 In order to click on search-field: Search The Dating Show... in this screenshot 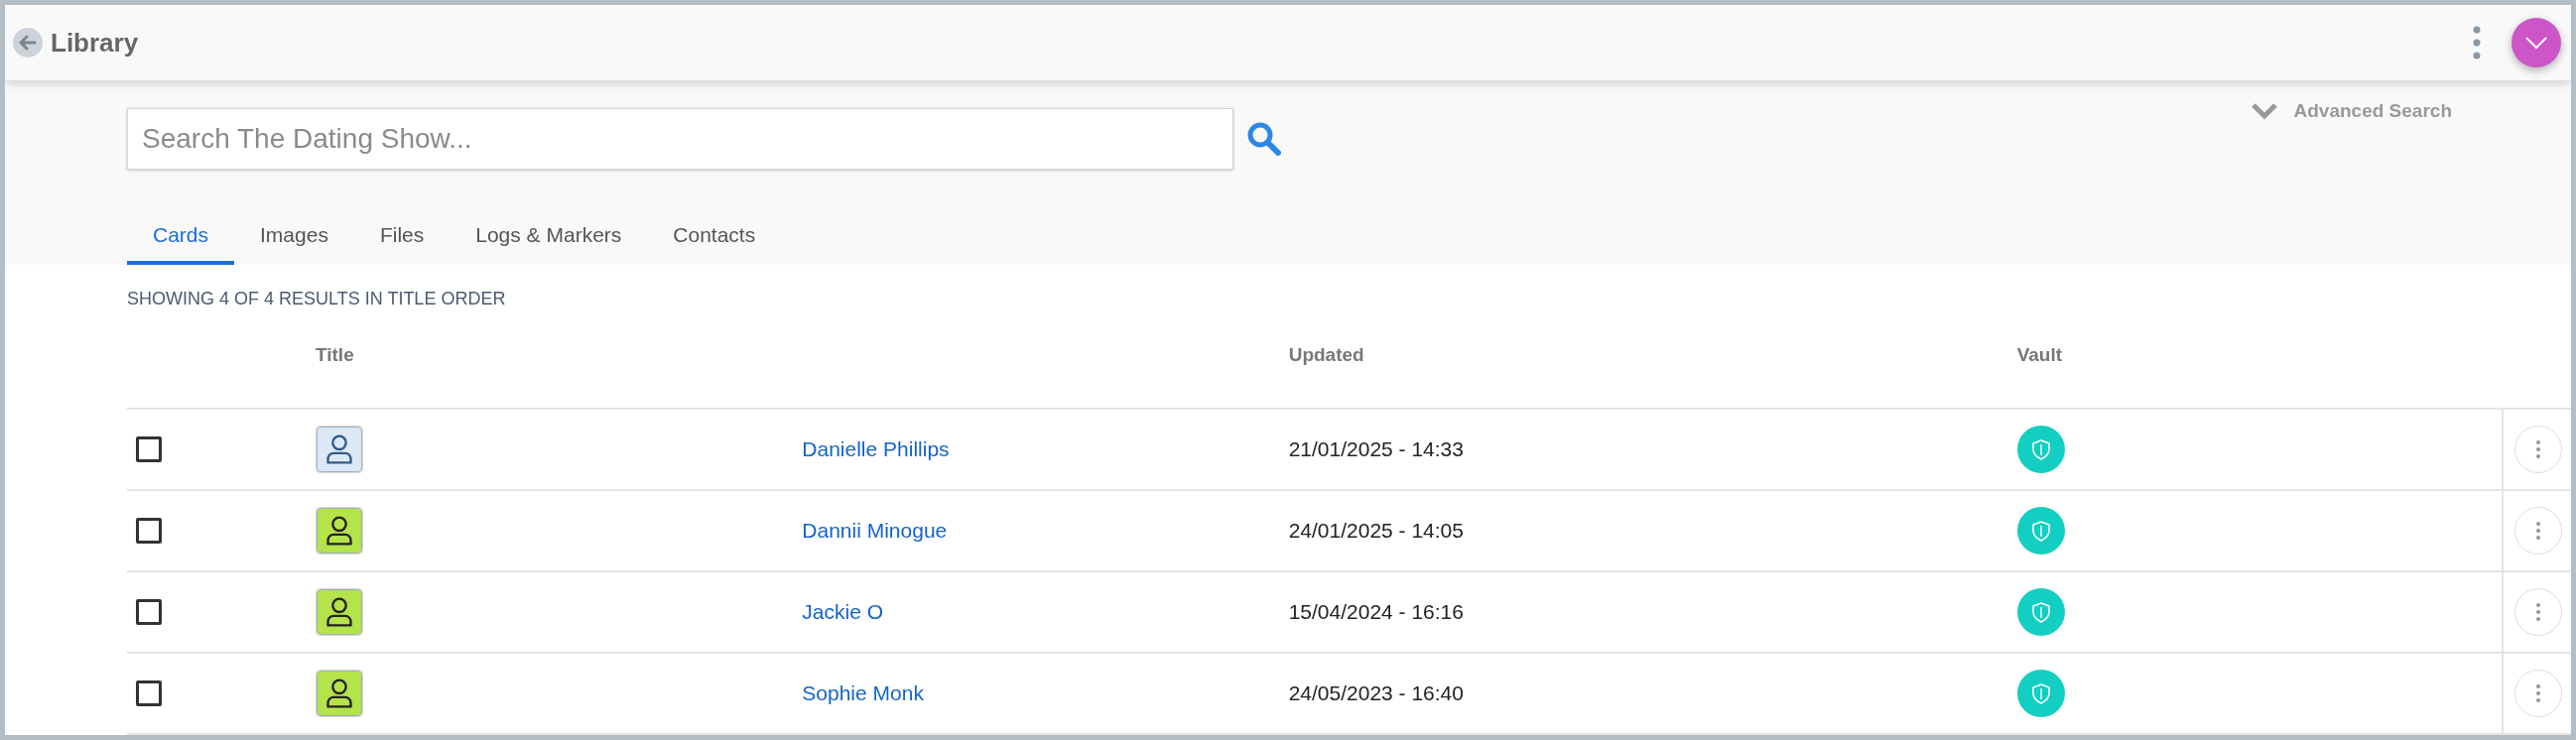, I will do `click(680, 139)`.